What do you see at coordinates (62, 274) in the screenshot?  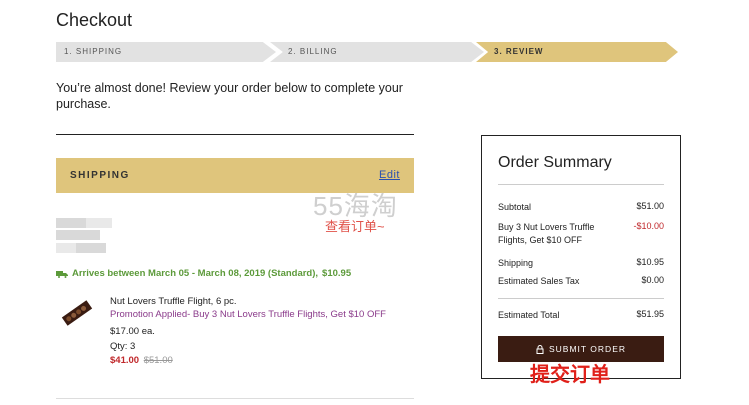 I see `truck-icon` at bounding box center [62, 274].